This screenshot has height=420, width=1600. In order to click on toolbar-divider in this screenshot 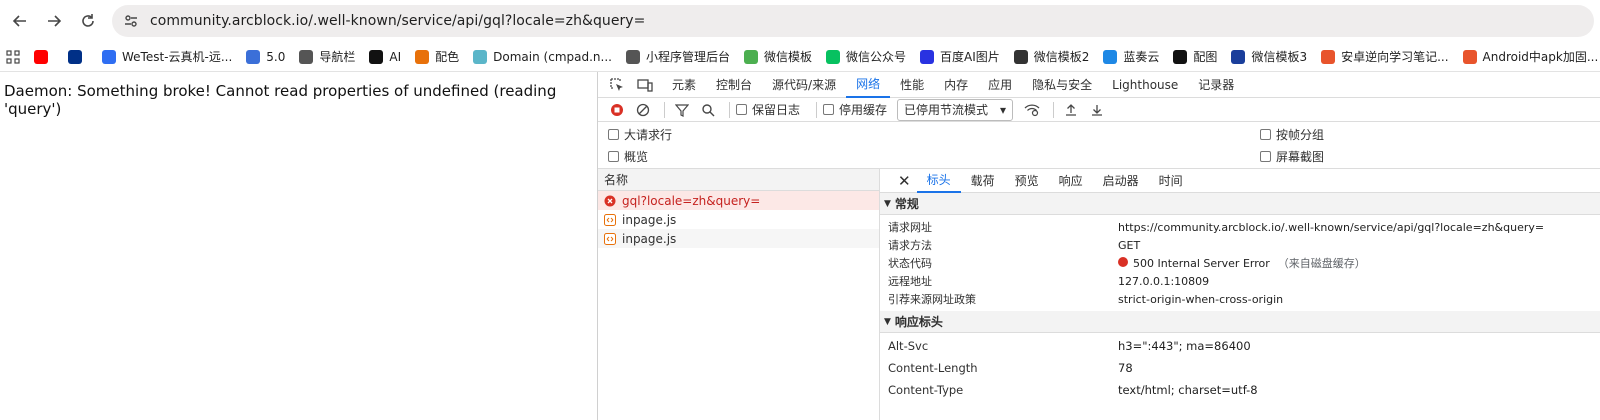, I will do `click(1054, 109)`.